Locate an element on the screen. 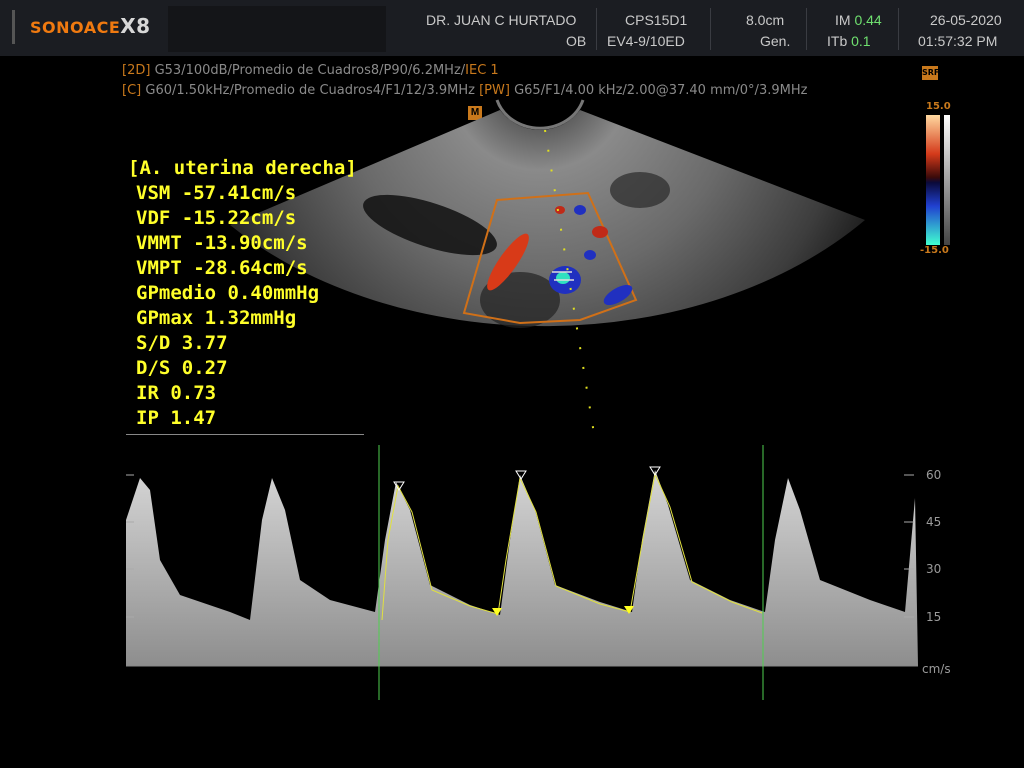  dark-region is located at coordinates (640, 190).